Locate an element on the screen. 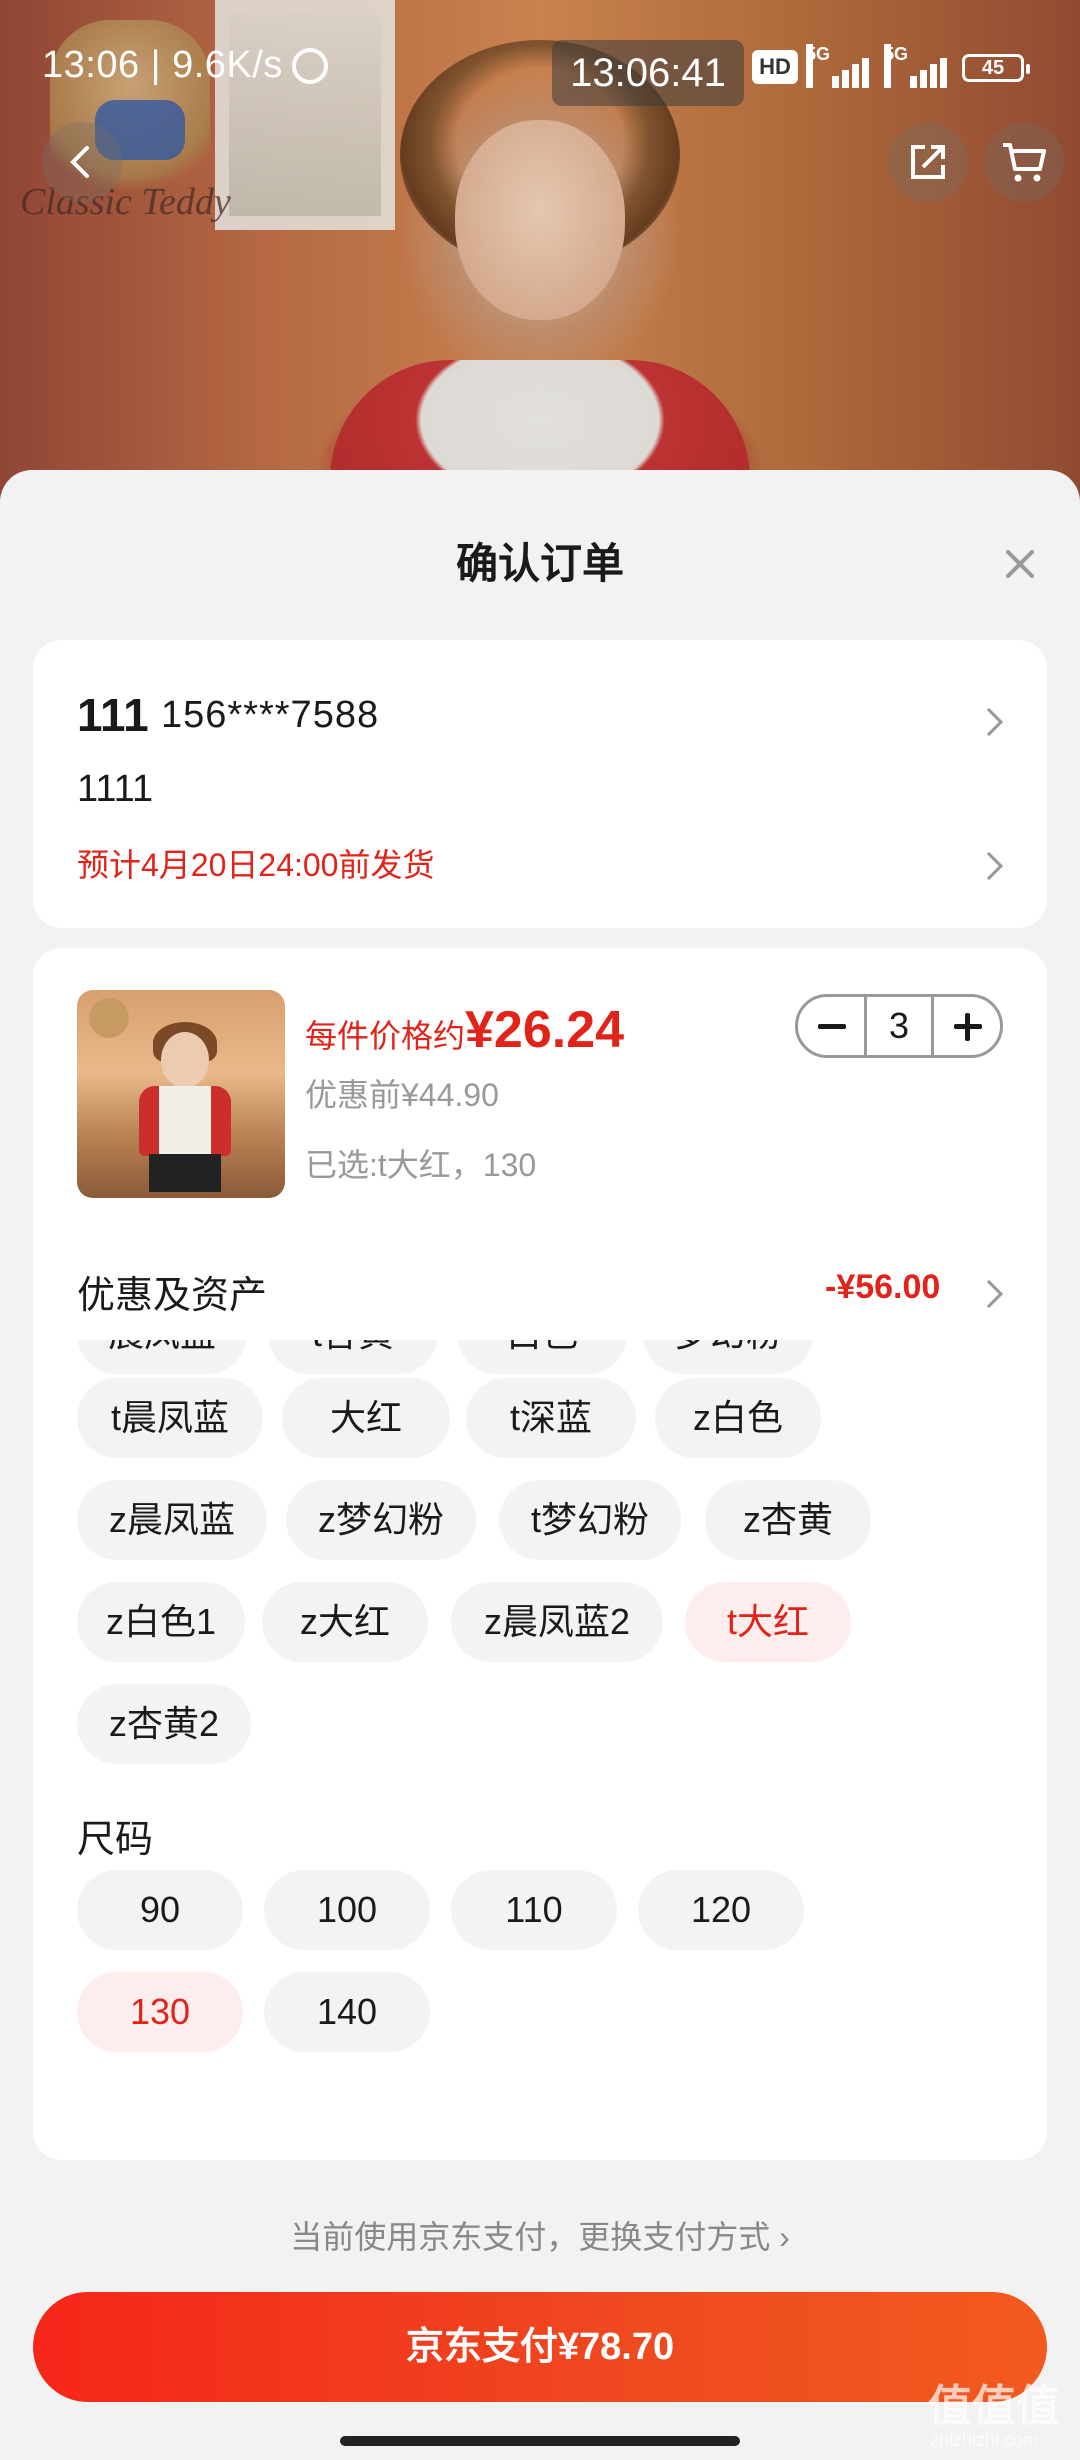  back-arrow-icon is located at coordinates (79, 162).